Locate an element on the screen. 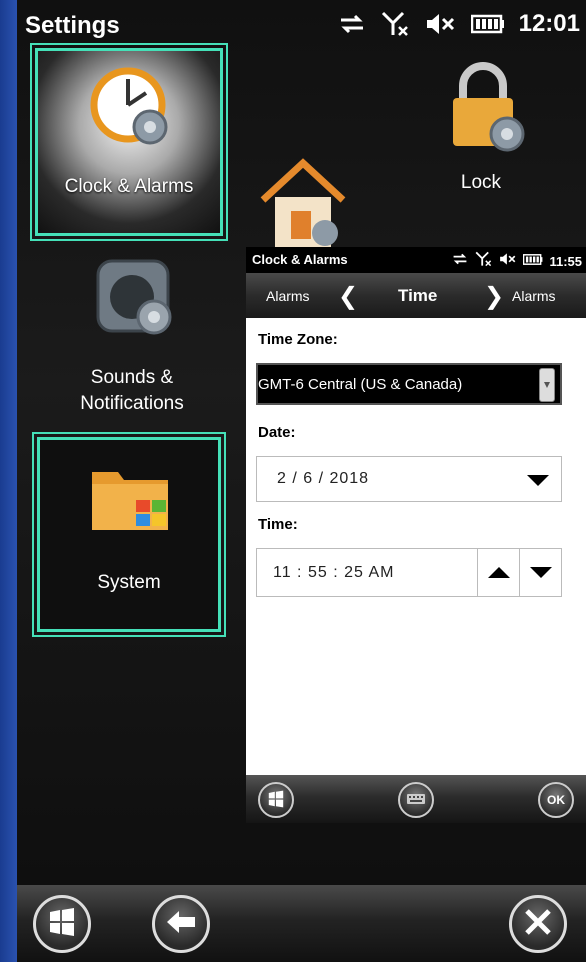  back-arrow-icon is located at coordinates (181, 924).